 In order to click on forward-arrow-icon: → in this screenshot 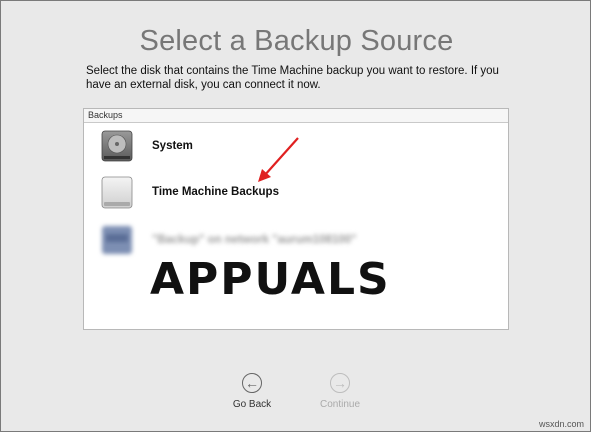, I will do `click(340, 383)`.